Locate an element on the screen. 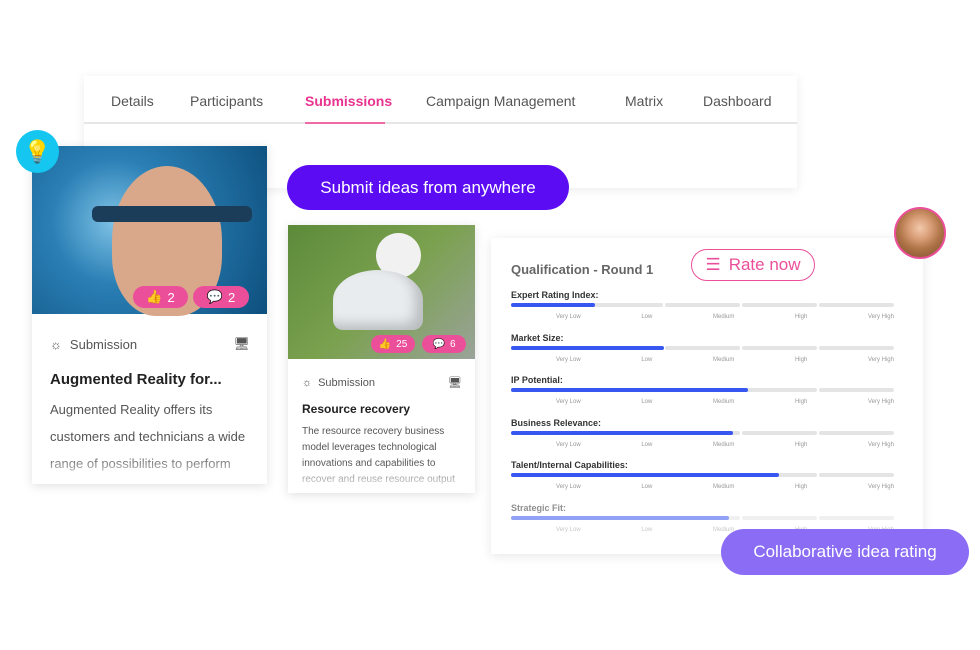  collaborative-rating-banner: Collaborative idea rating is located at coordinates (845, 552).